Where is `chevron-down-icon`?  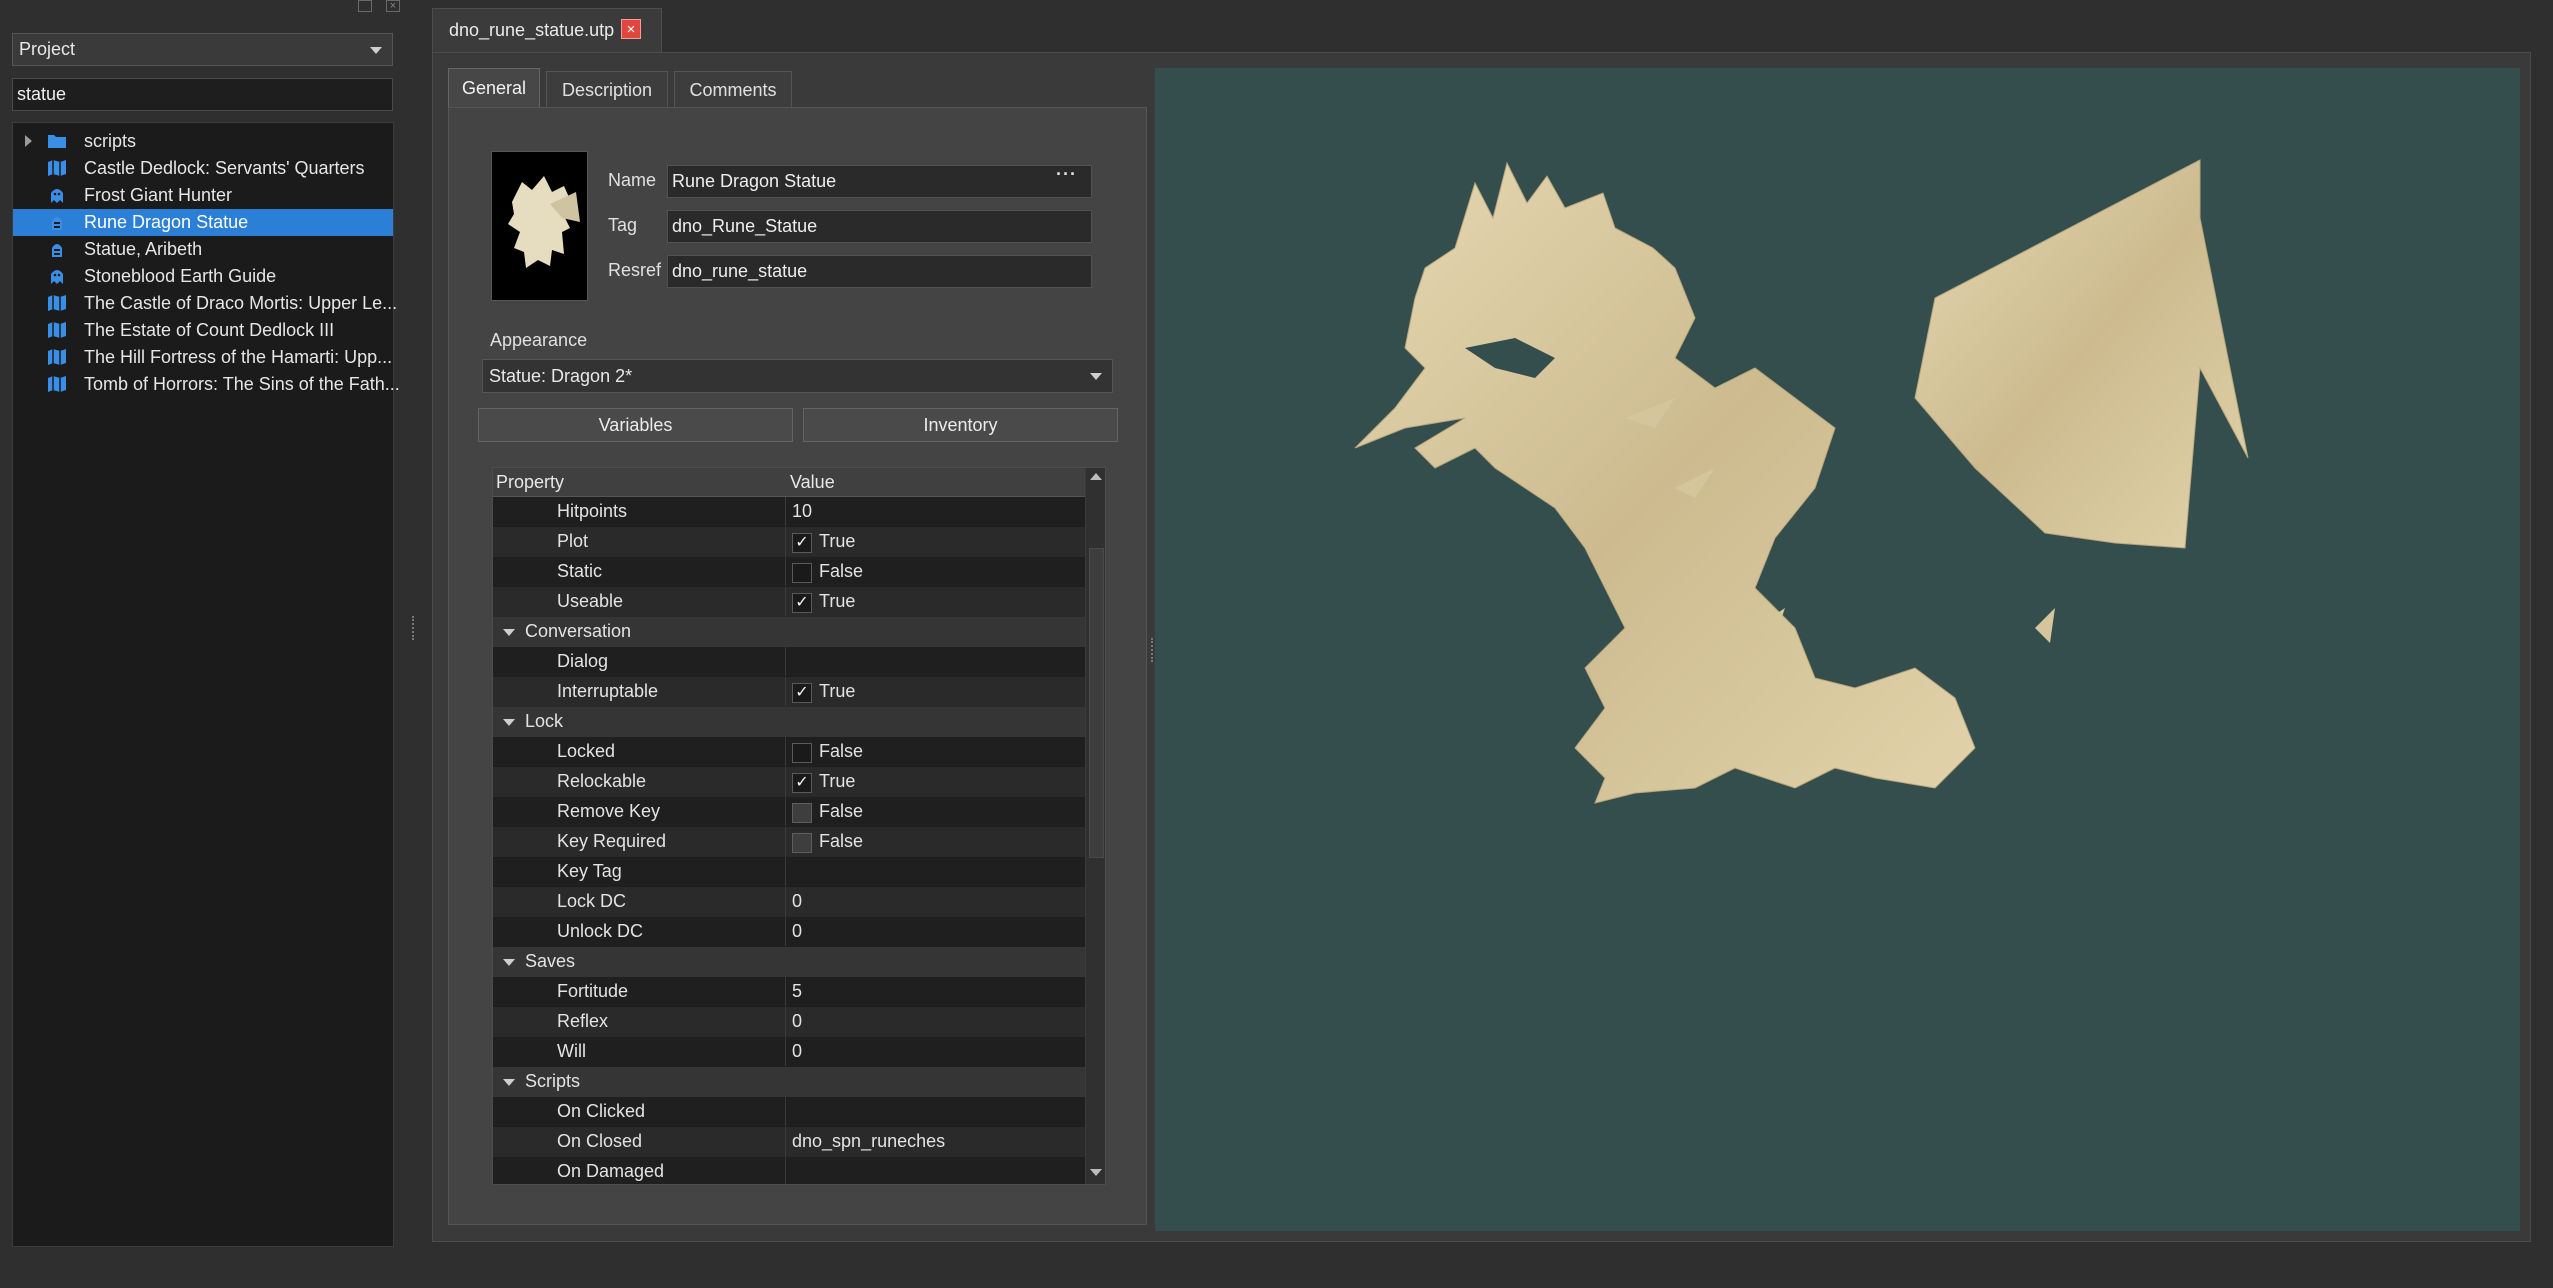
chevron-down-icon is located at coordinates (1096, 376).